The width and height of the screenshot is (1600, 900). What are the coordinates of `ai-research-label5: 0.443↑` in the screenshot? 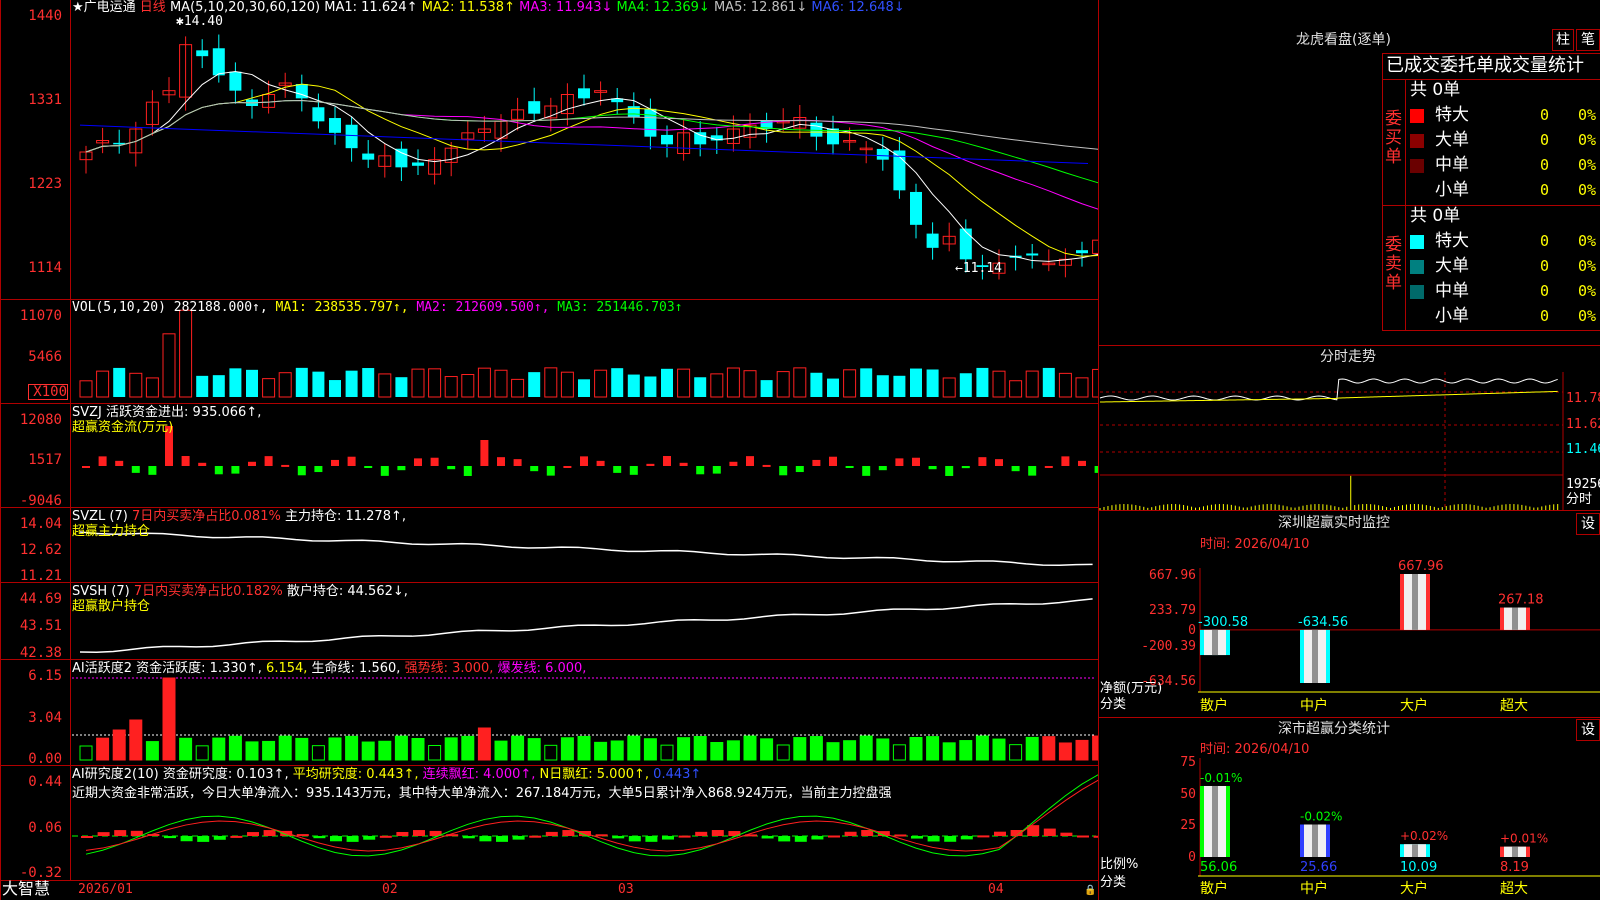 It's located at (677, 774).